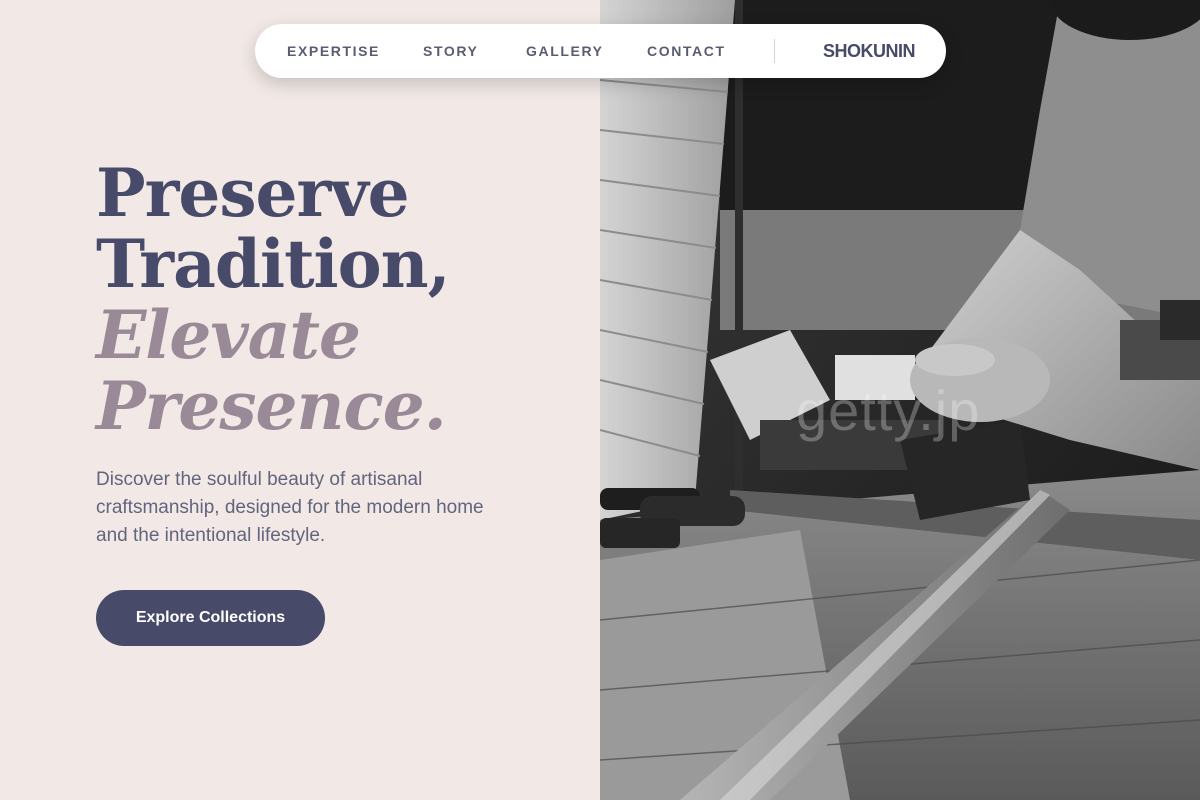 The width and height of the screenshot is (1200, 800). I want to click on nav-expertise-link: EXPERTISE, so click(333, 51).